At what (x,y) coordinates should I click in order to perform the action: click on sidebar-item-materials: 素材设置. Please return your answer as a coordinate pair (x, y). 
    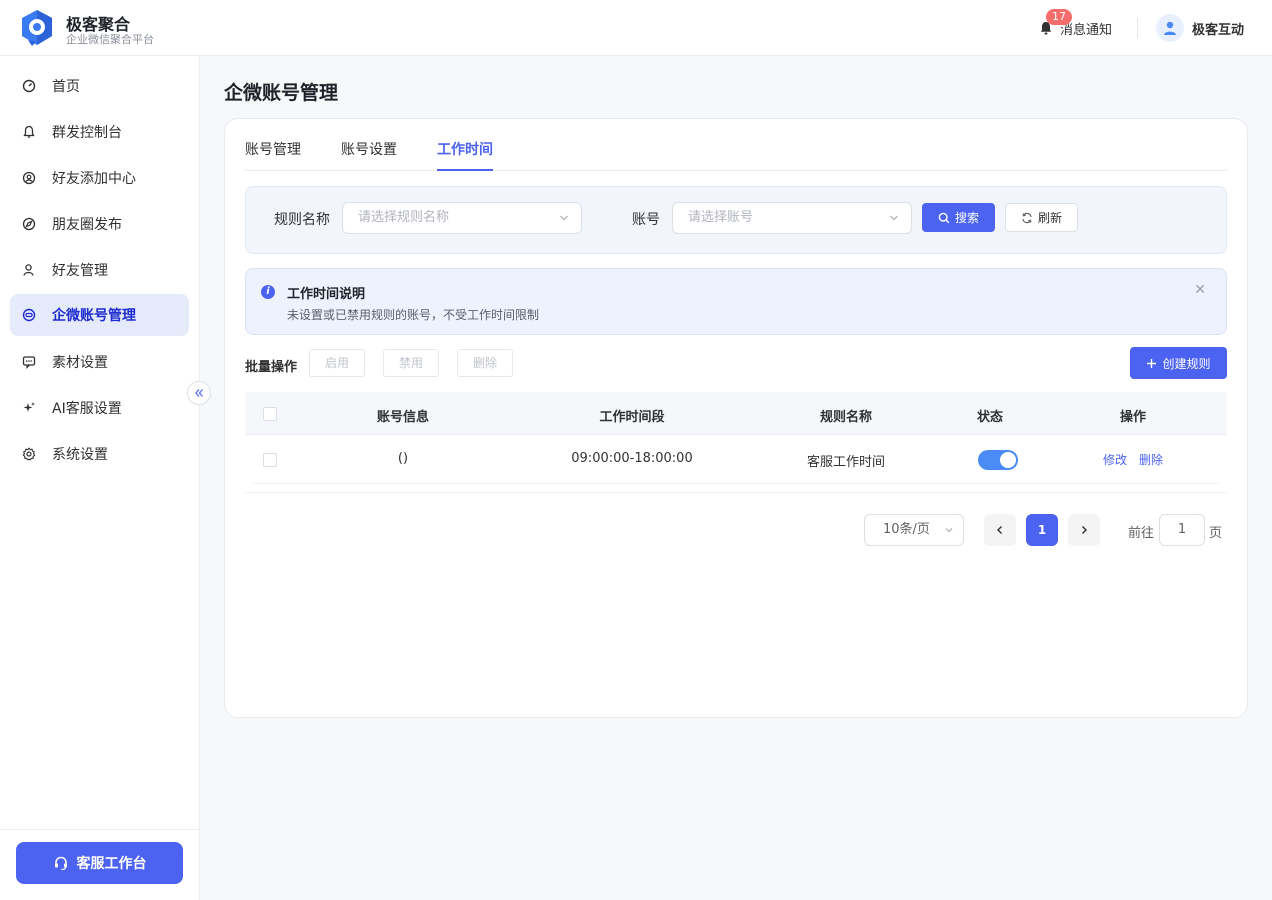
    Looking at the image, I should click on (99, 362).